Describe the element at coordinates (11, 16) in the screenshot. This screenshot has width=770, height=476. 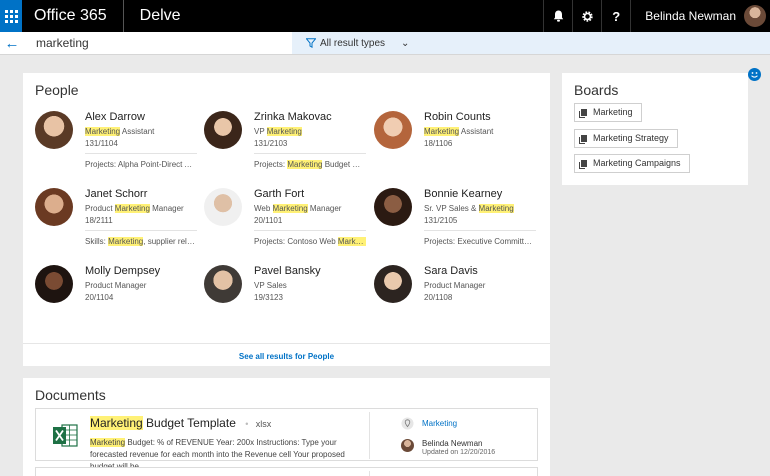
I see `app-launcher-button` at that location.